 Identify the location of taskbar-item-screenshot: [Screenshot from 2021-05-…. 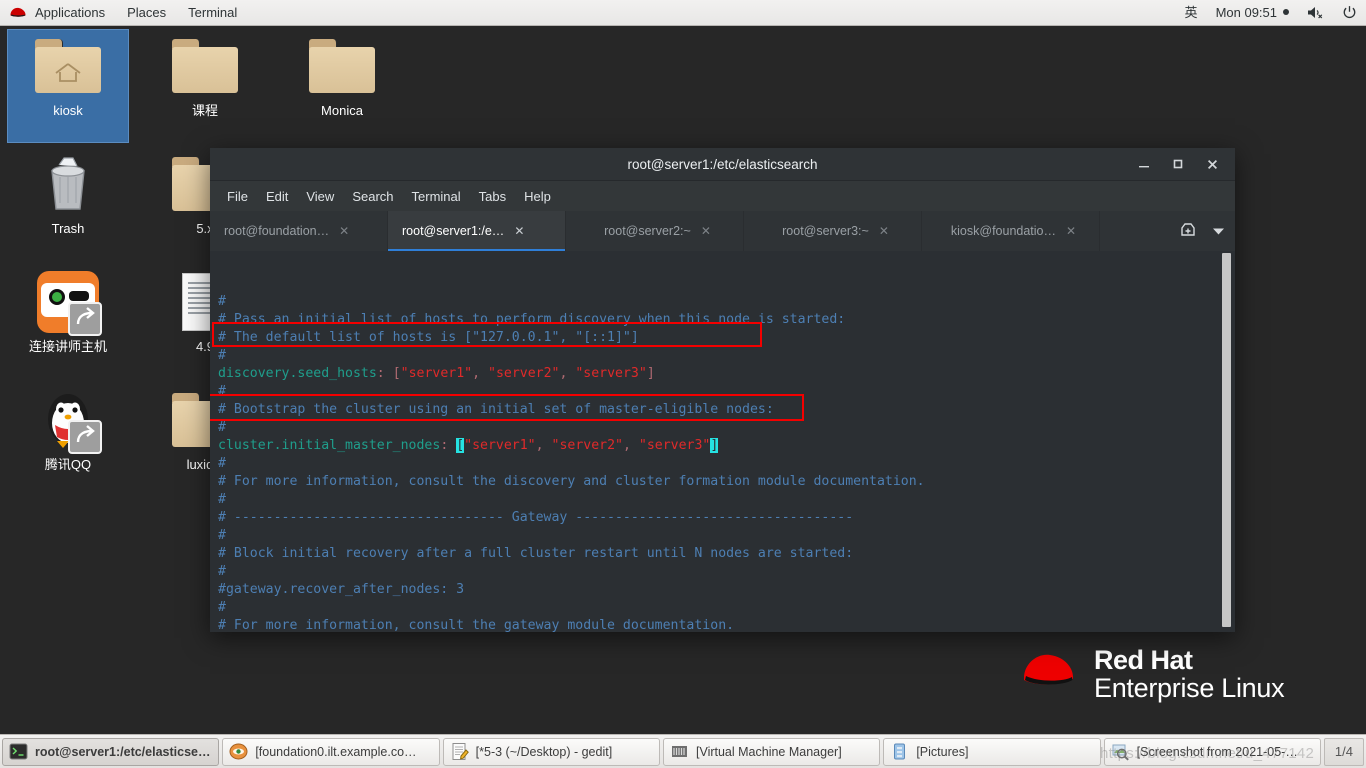
(1212, 751).